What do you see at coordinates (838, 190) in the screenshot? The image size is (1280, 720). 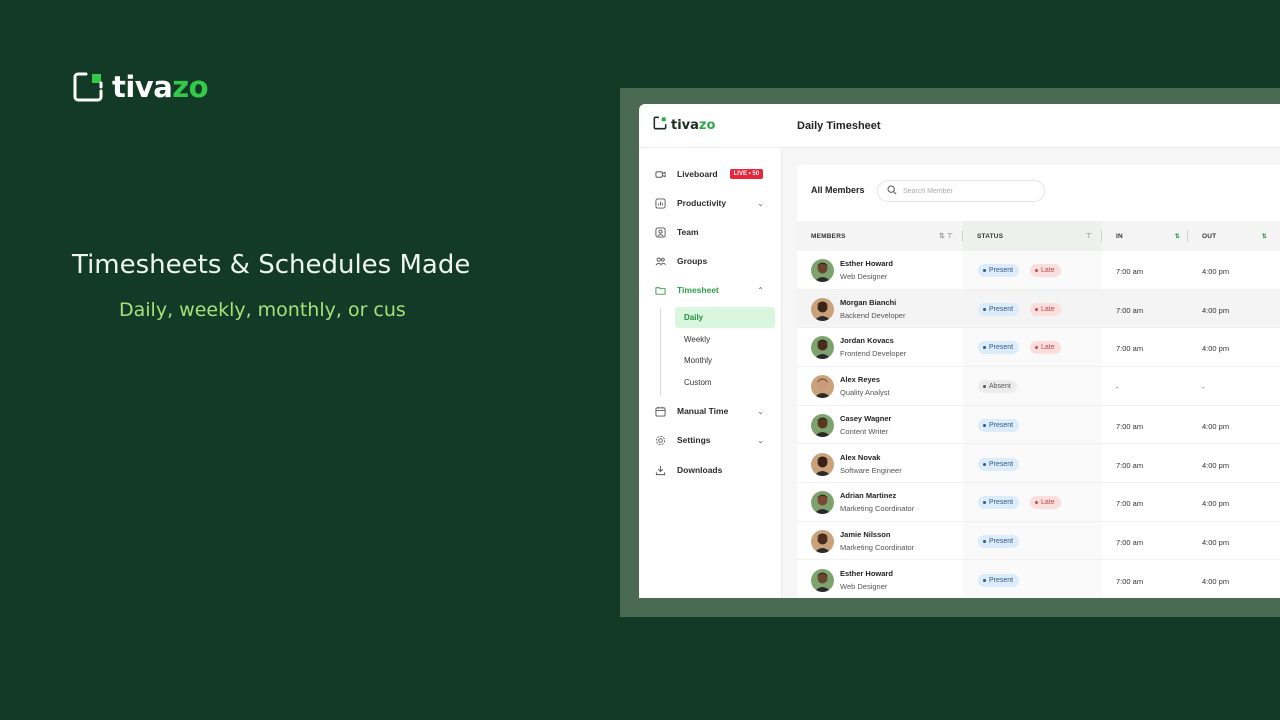 I see `card-title: All Members` at bounding box center [838, 190].